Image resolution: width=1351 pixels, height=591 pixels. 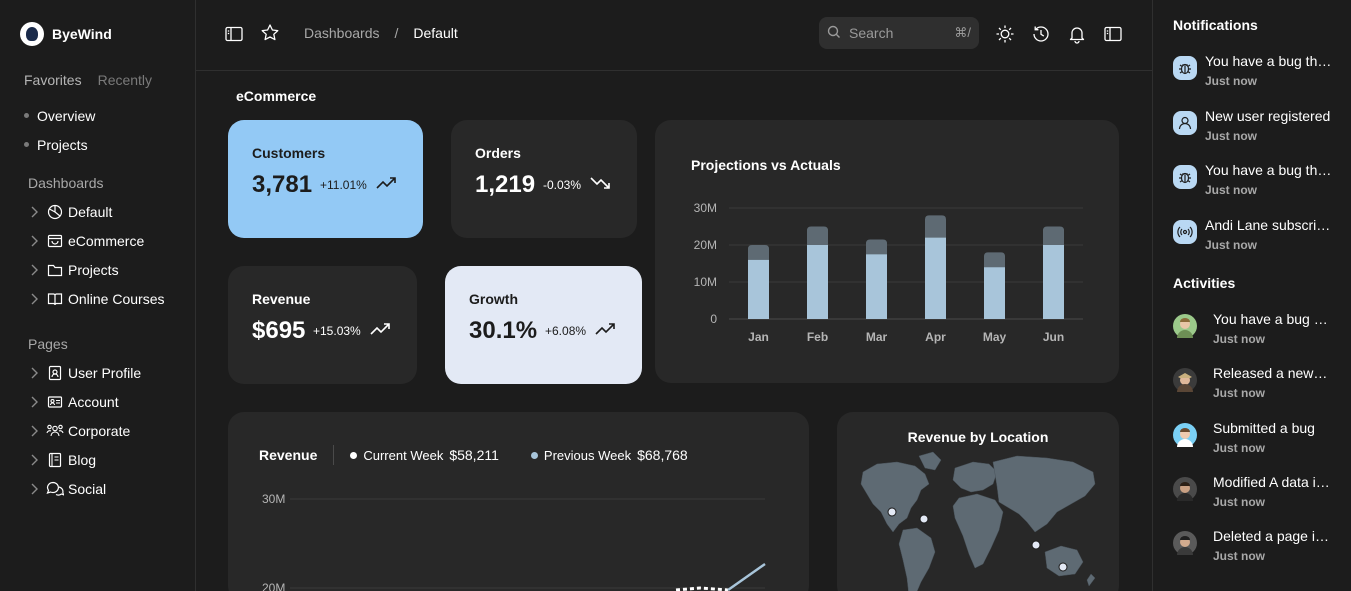 What do you see at coordinates (1268, 116) in the screenshot?
I see `notification-text: New user registered` at bounding box center [1268, 116].